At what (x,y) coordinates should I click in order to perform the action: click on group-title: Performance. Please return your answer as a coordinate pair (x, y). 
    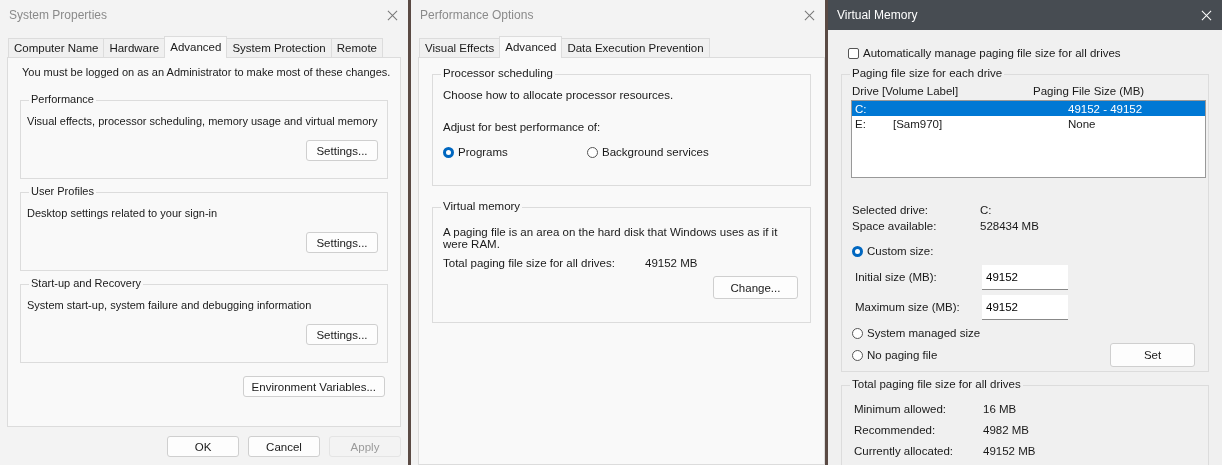
    Looking at the image, I should click on (62, 99).